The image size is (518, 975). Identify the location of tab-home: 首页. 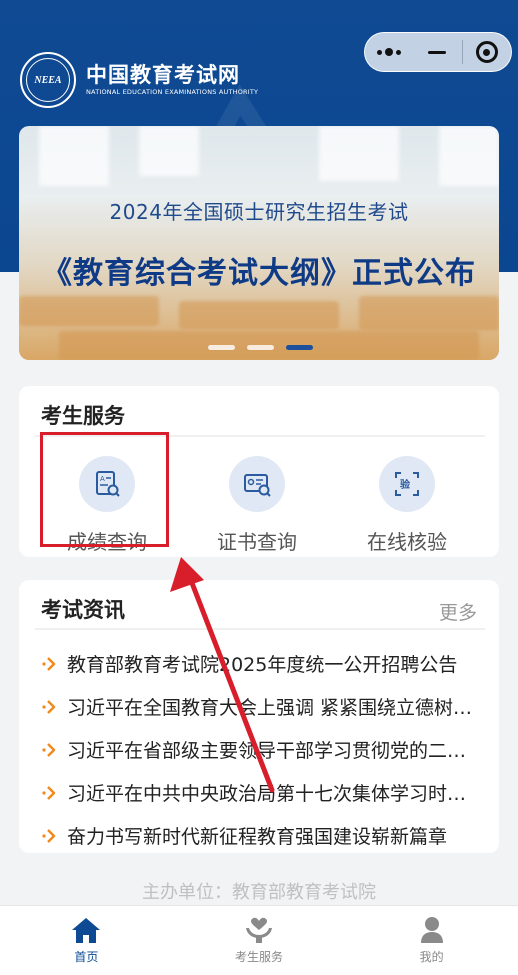
(86, 940).